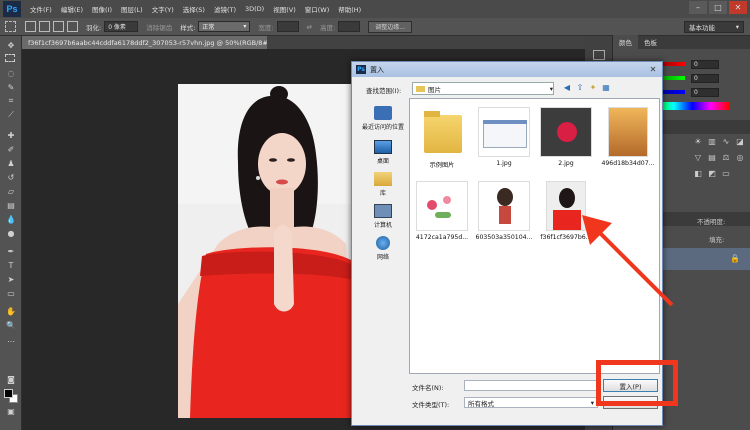 This screenshot has height=430, width=750. Describe the element at coordinates (284, 9) in the screenshot. I see `menu-view: 视图(V)` at that location.